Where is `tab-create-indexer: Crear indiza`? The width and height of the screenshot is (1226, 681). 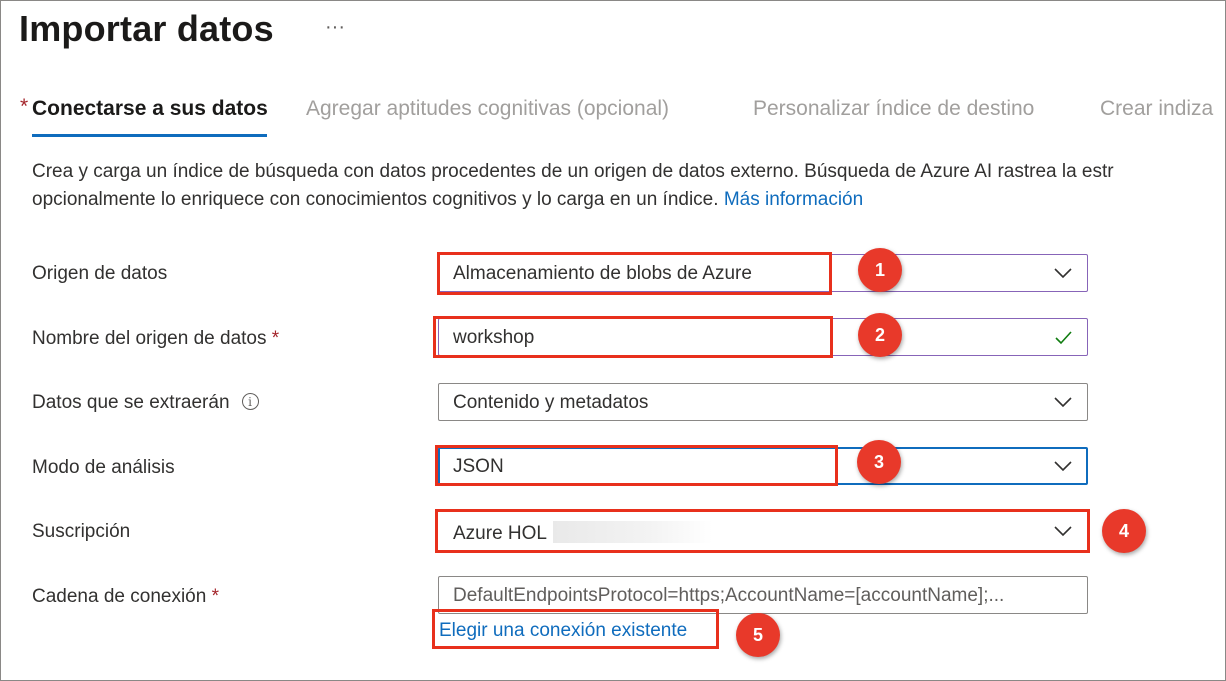 tab-create-indexer: Crear indiza is located at coordinates (1156, 109).